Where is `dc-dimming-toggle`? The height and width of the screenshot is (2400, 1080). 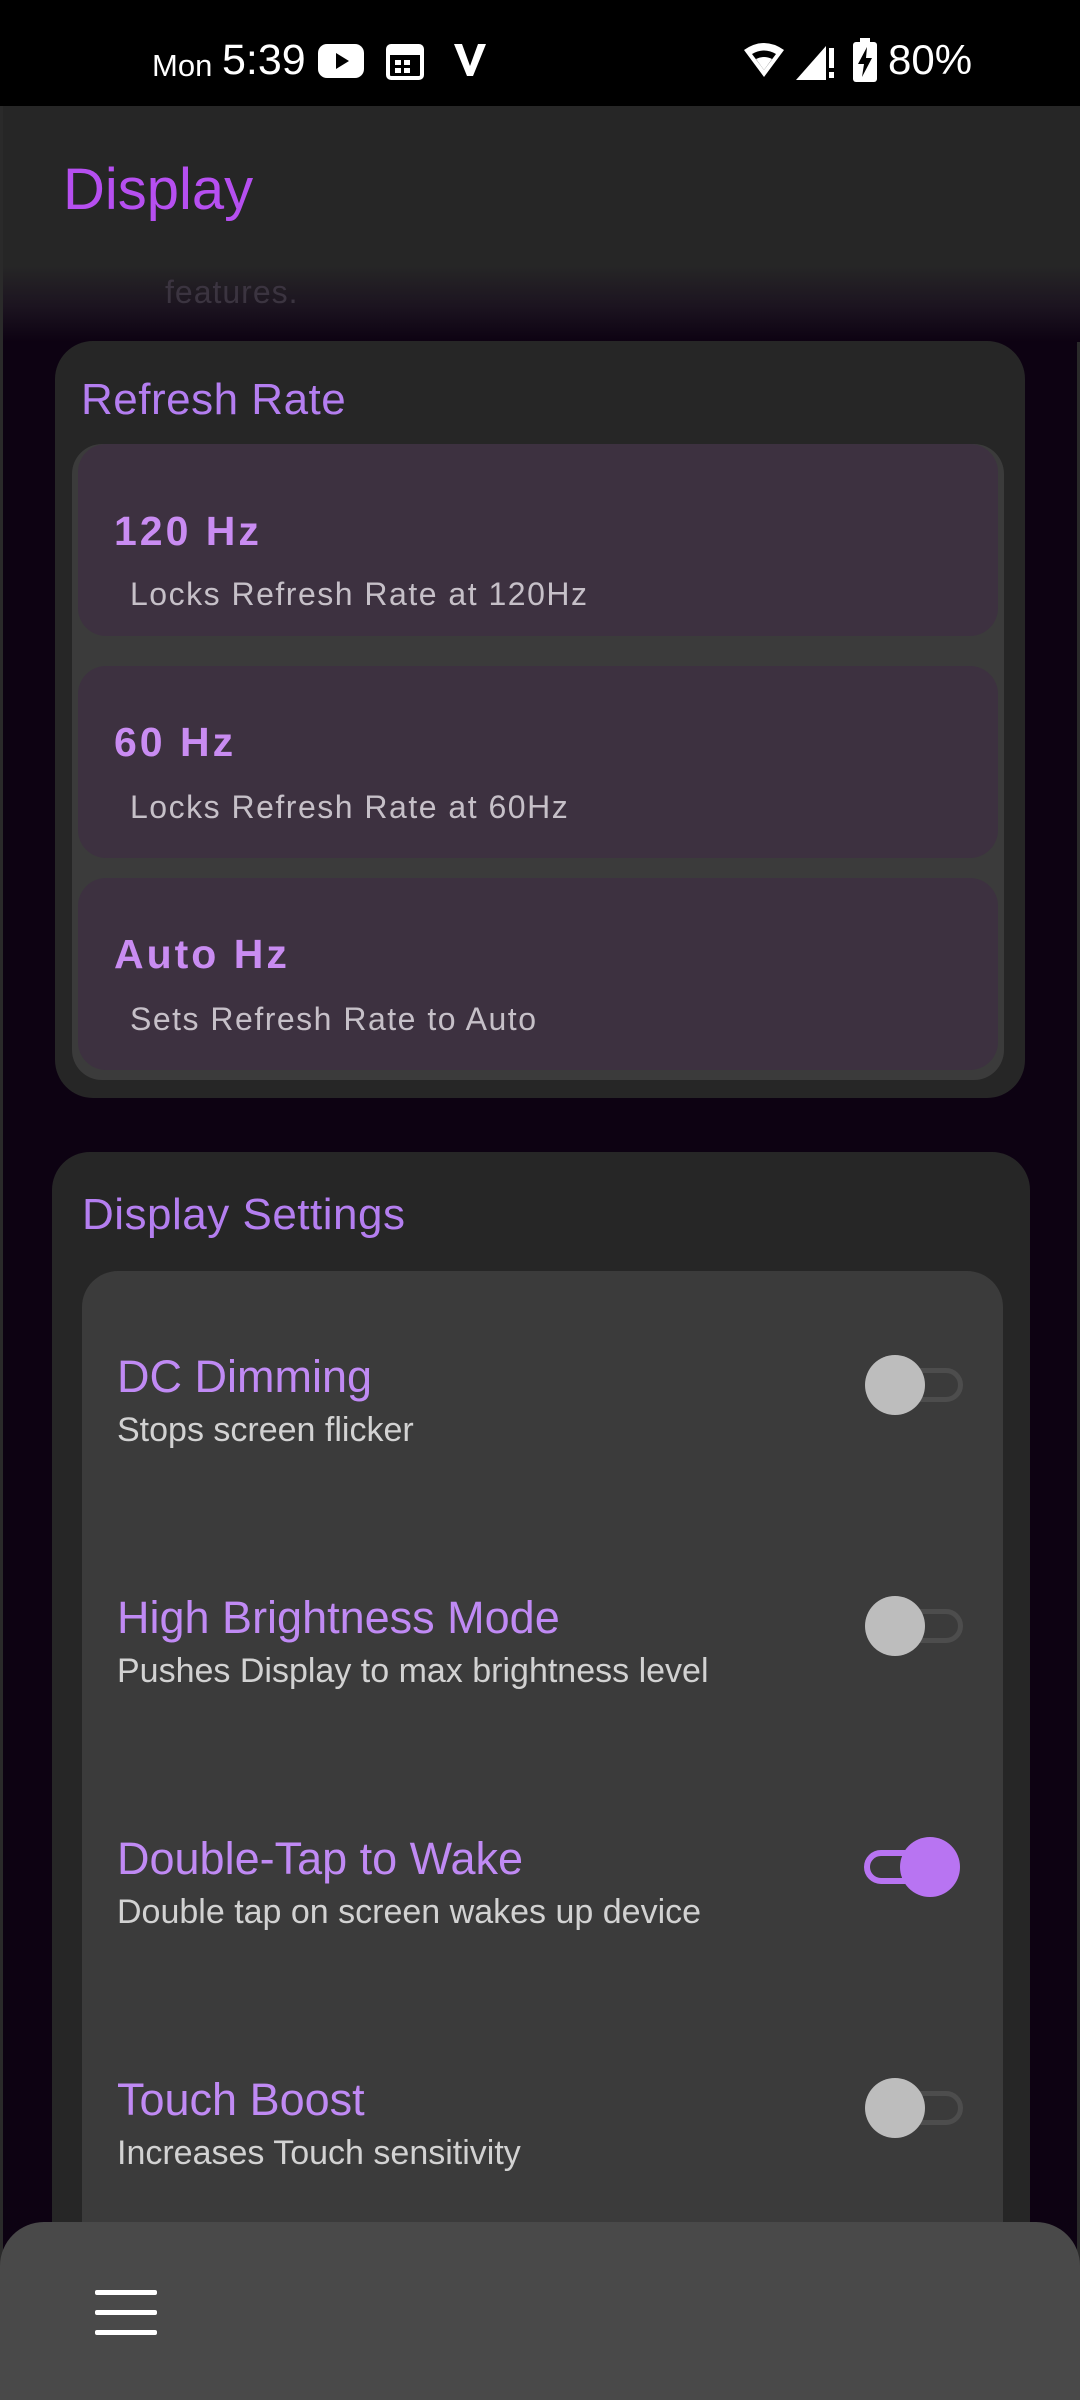 dc-dimming-toggle is located at coordinates (915, 1384).